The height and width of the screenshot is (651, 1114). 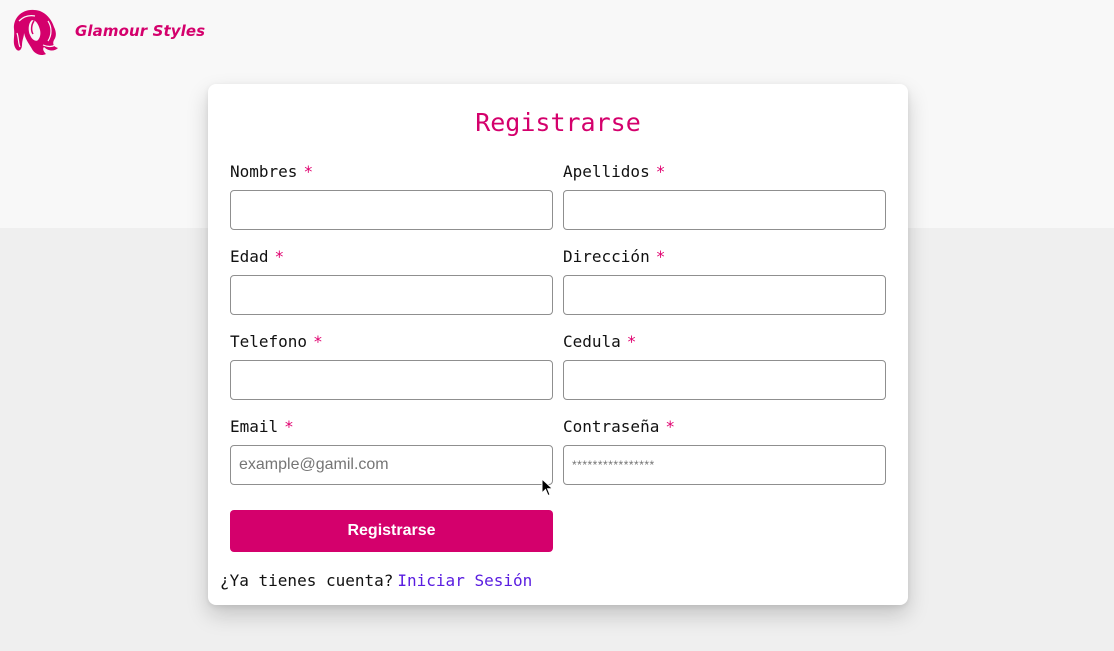 I want to click on telefono-label-text: Telefono, so click(x=269, y=341).